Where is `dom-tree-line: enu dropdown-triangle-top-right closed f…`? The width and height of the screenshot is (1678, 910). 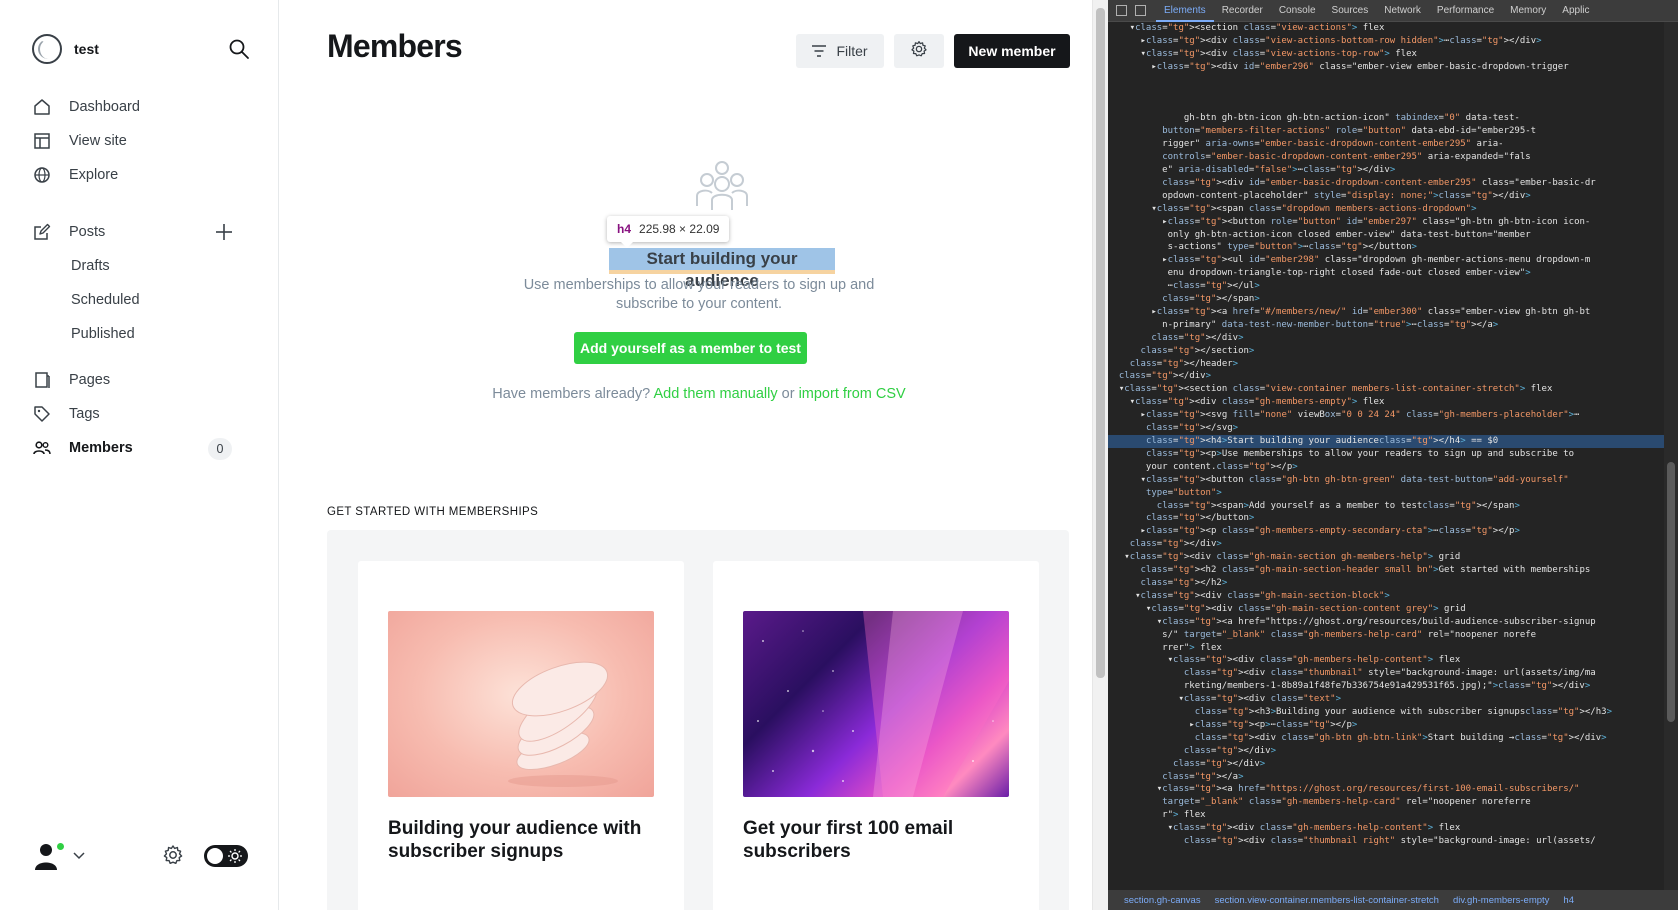
dom-tree-line: enu dropdown-triangle-top-right closed f… is located at coordinates (1386, 273).